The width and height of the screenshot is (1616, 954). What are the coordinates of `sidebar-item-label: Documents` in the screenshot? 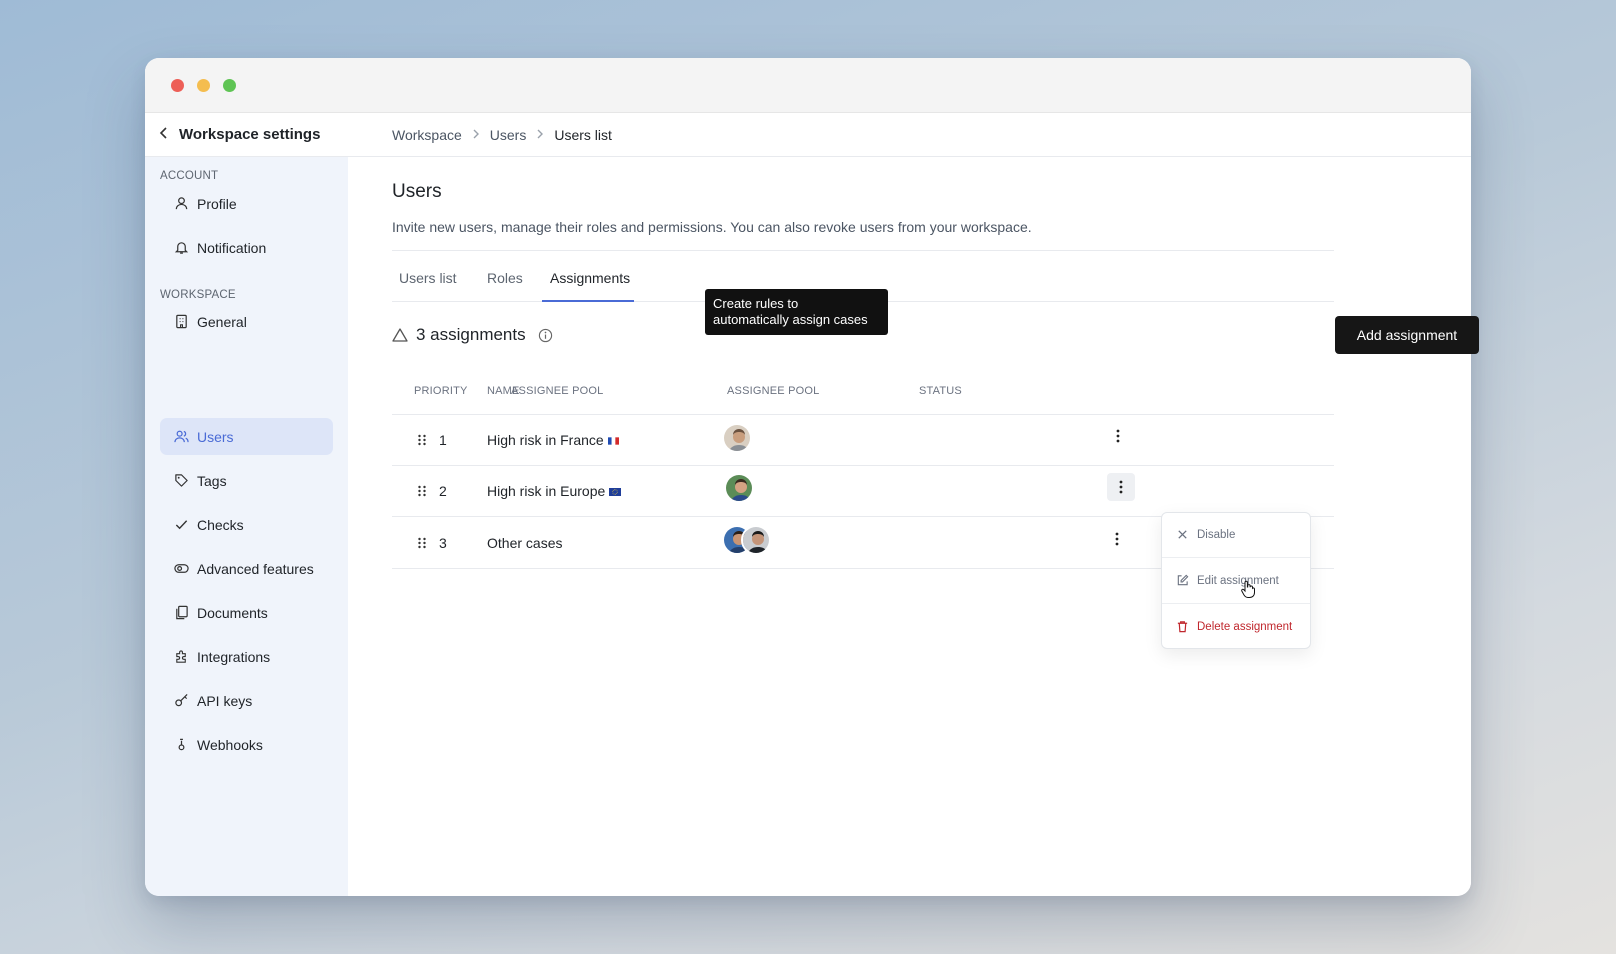 It's located at (232, 612).